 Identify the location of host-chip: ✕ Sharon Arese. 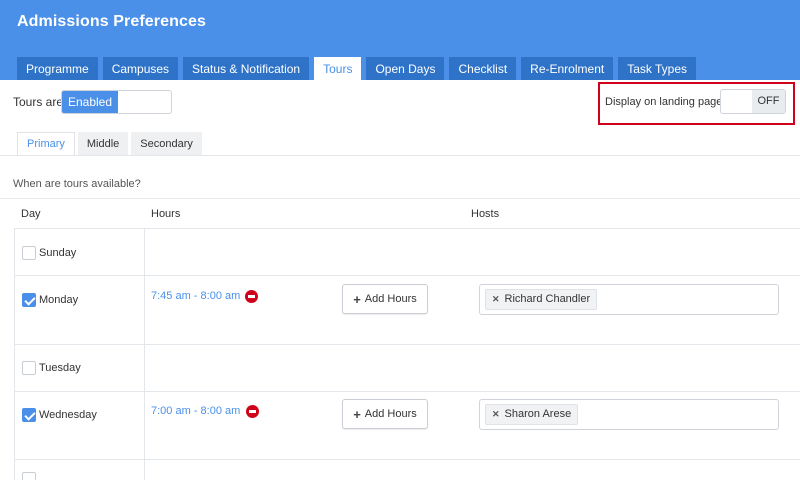
(532, 414).